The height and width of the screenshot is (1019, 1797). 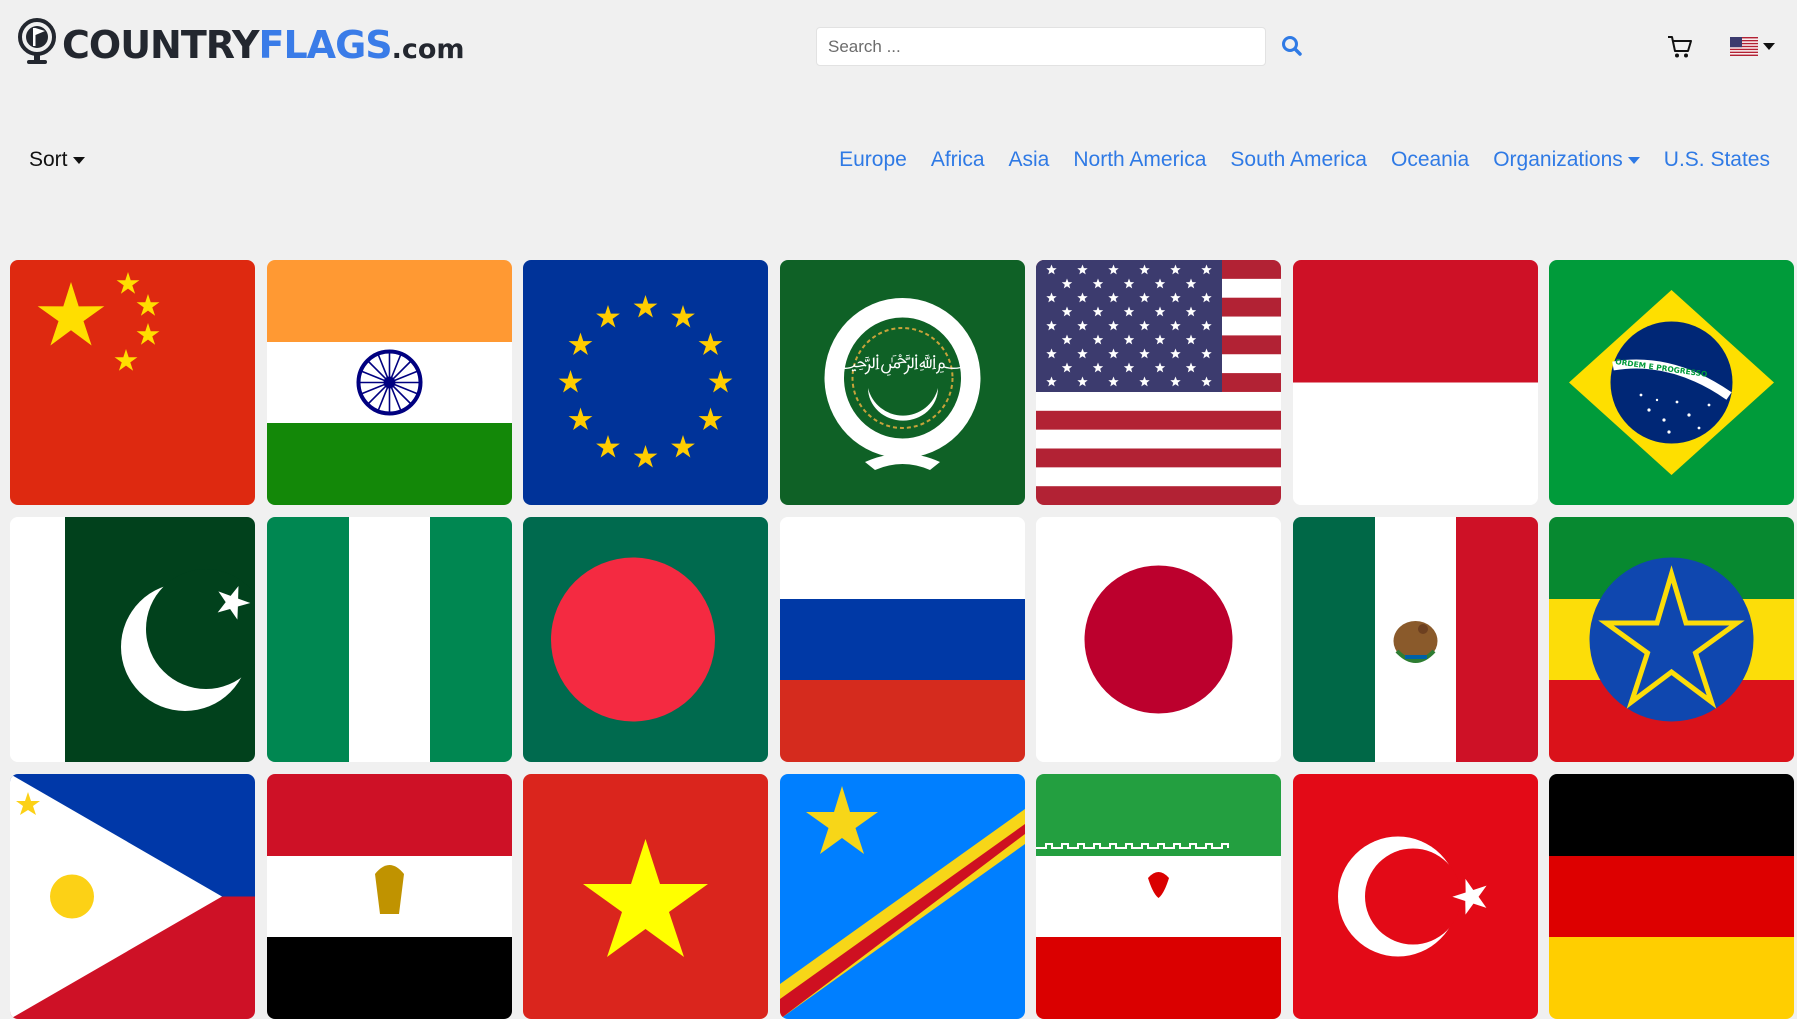 I want to click on flag-card-mexico, so click(x=1415, y=639).